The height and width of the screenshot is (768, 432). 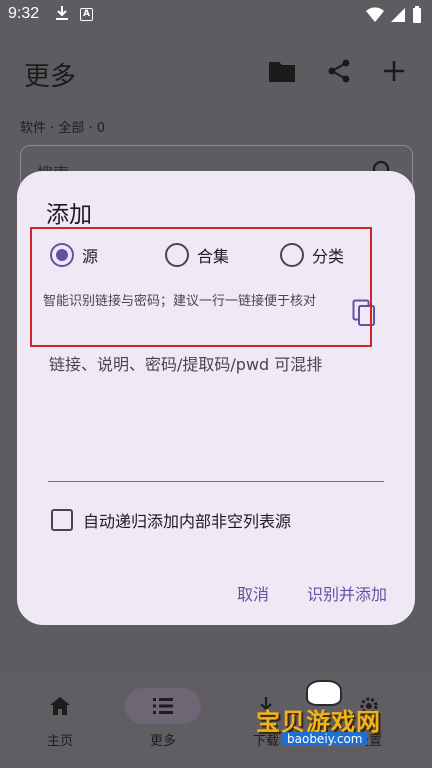 I want to click on highlight-annotation-box, so click(x=201, y=287).